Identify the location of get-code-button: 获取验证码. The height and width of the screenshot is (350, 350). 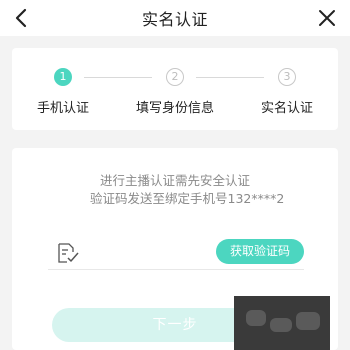
(260, 251).